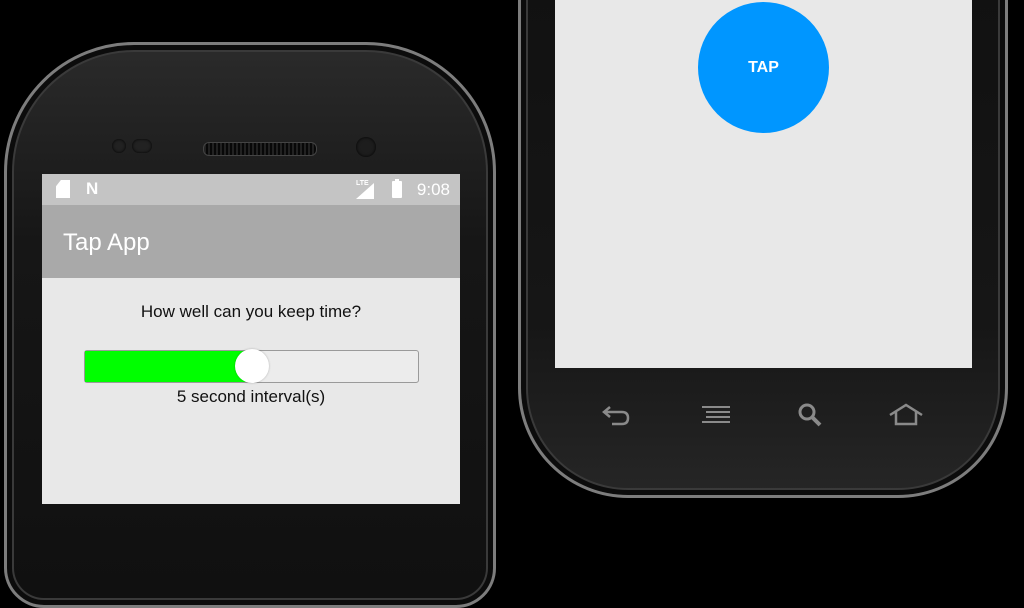 The width and height of the screenshot is (1024, 608). What do you see at coordinates (106, 242) in the screenshot?
I see `app-title: Tap App` at bounding box center [106, 242].